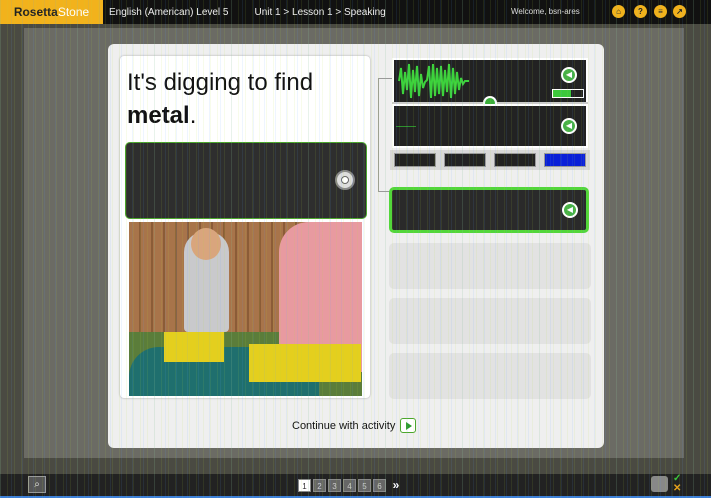  I want to click on course-title: English (American) Level 5, so click(169, 12).